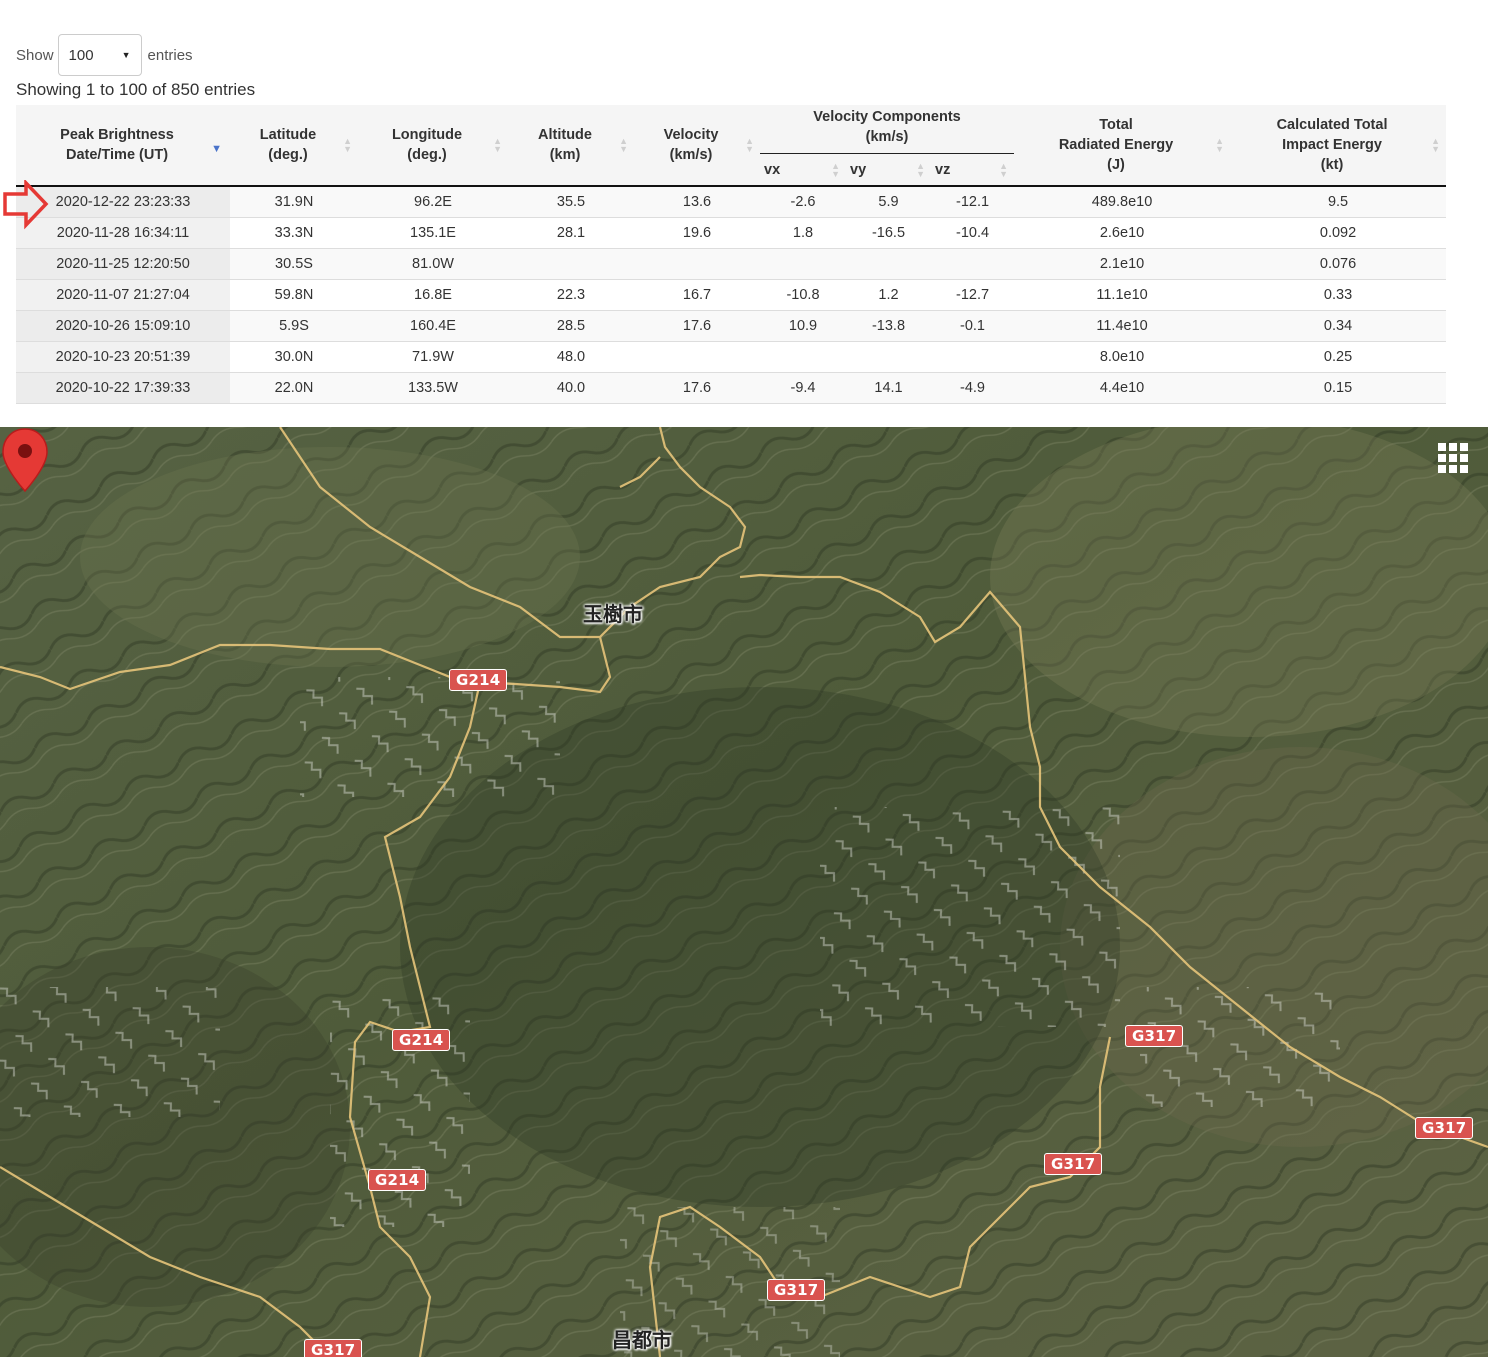 This screenshot has height=1357, width=1495. Describe the element at coordinates (427, 135) in the screenshot. I see `col-header-lon-line1: Longitude` at that location.